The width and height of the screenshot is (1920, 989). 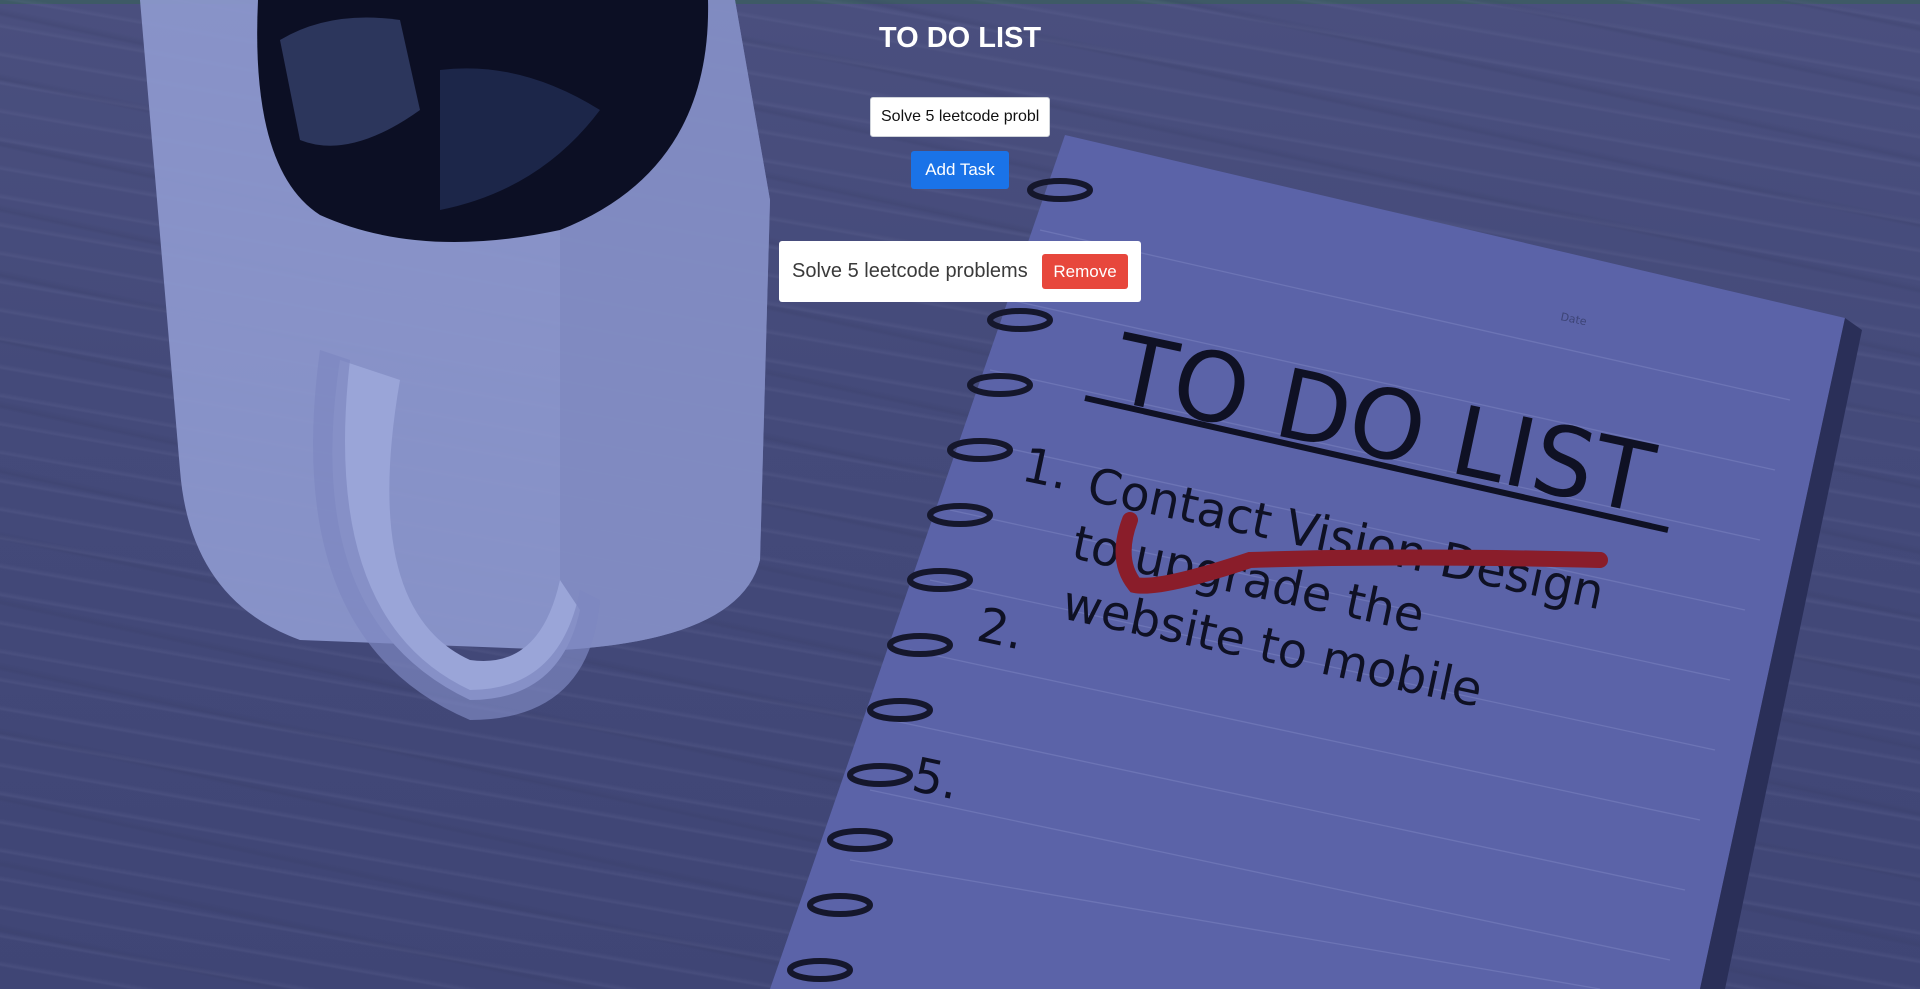 I want to click on task-input, so click(x=960, y=117).